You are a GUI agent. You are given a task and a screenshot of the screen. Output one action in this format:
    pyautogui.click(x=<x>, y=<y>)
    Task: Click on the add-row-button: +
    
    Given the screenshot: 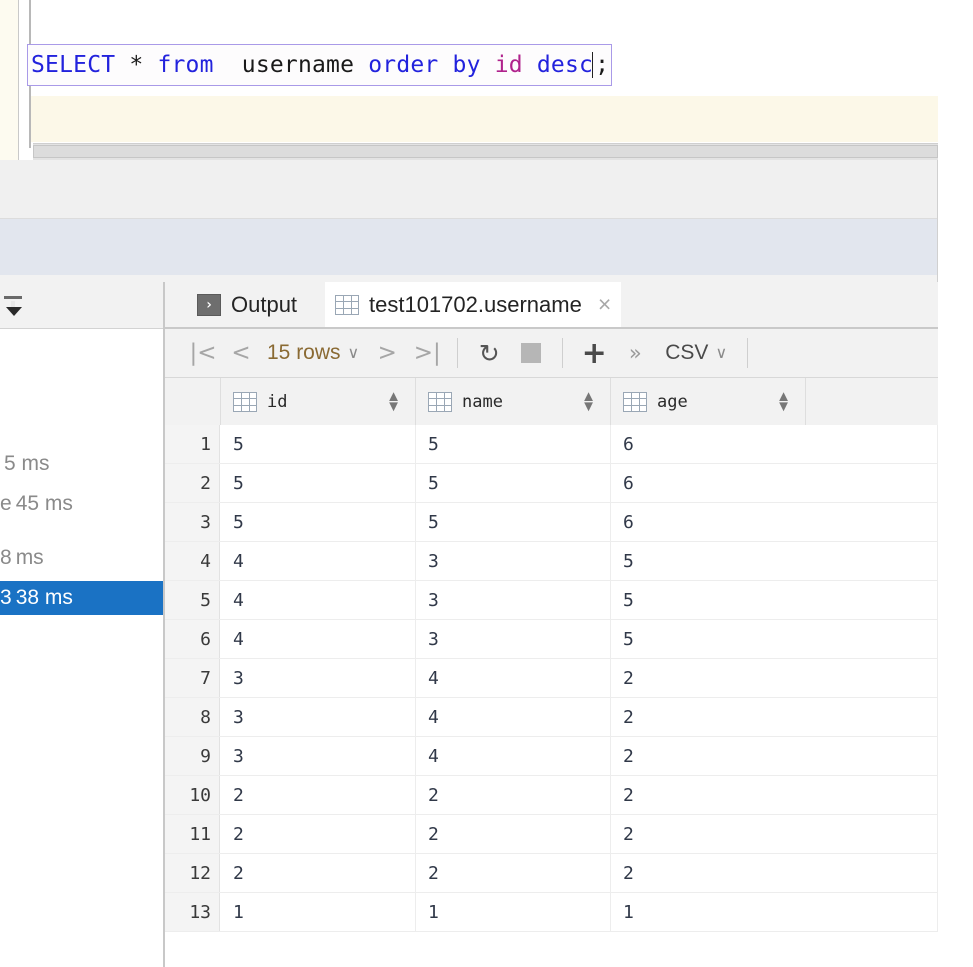 What is the action you would take?
    pyautogui.click(x=594, y=353)
    